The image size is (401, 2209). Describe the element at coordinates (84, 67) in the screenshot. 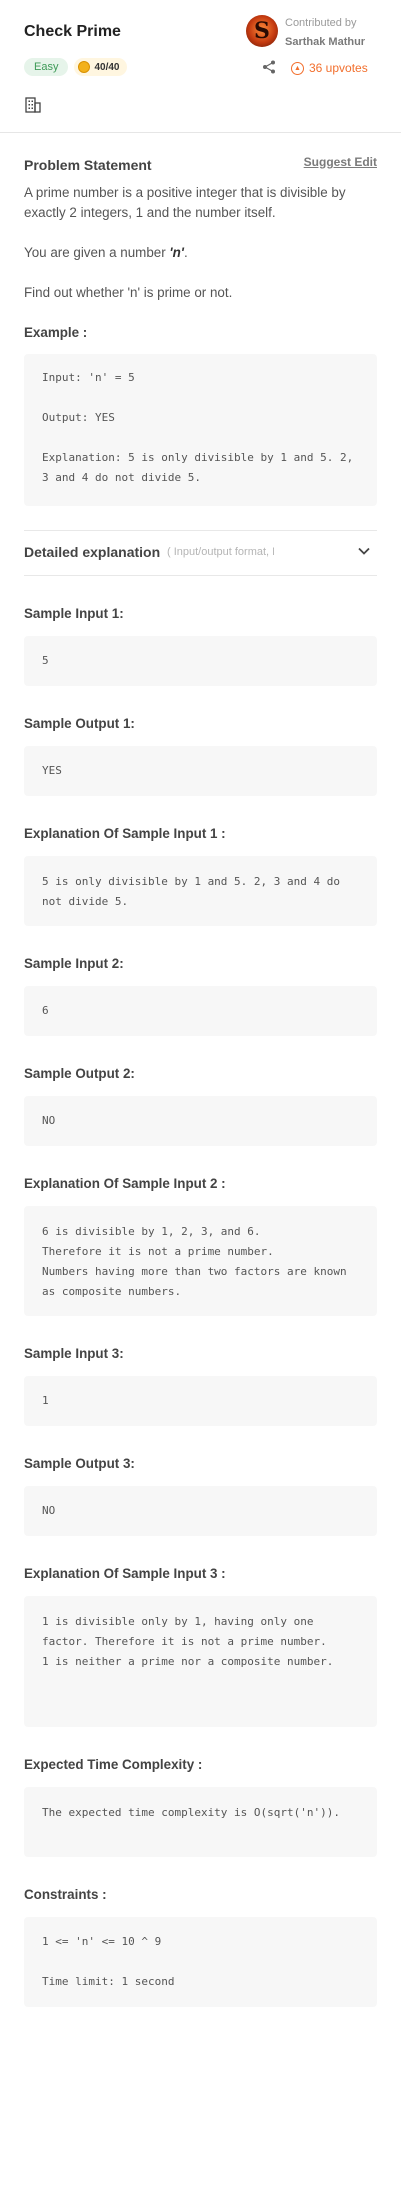

I see `coin-icon` at that location.